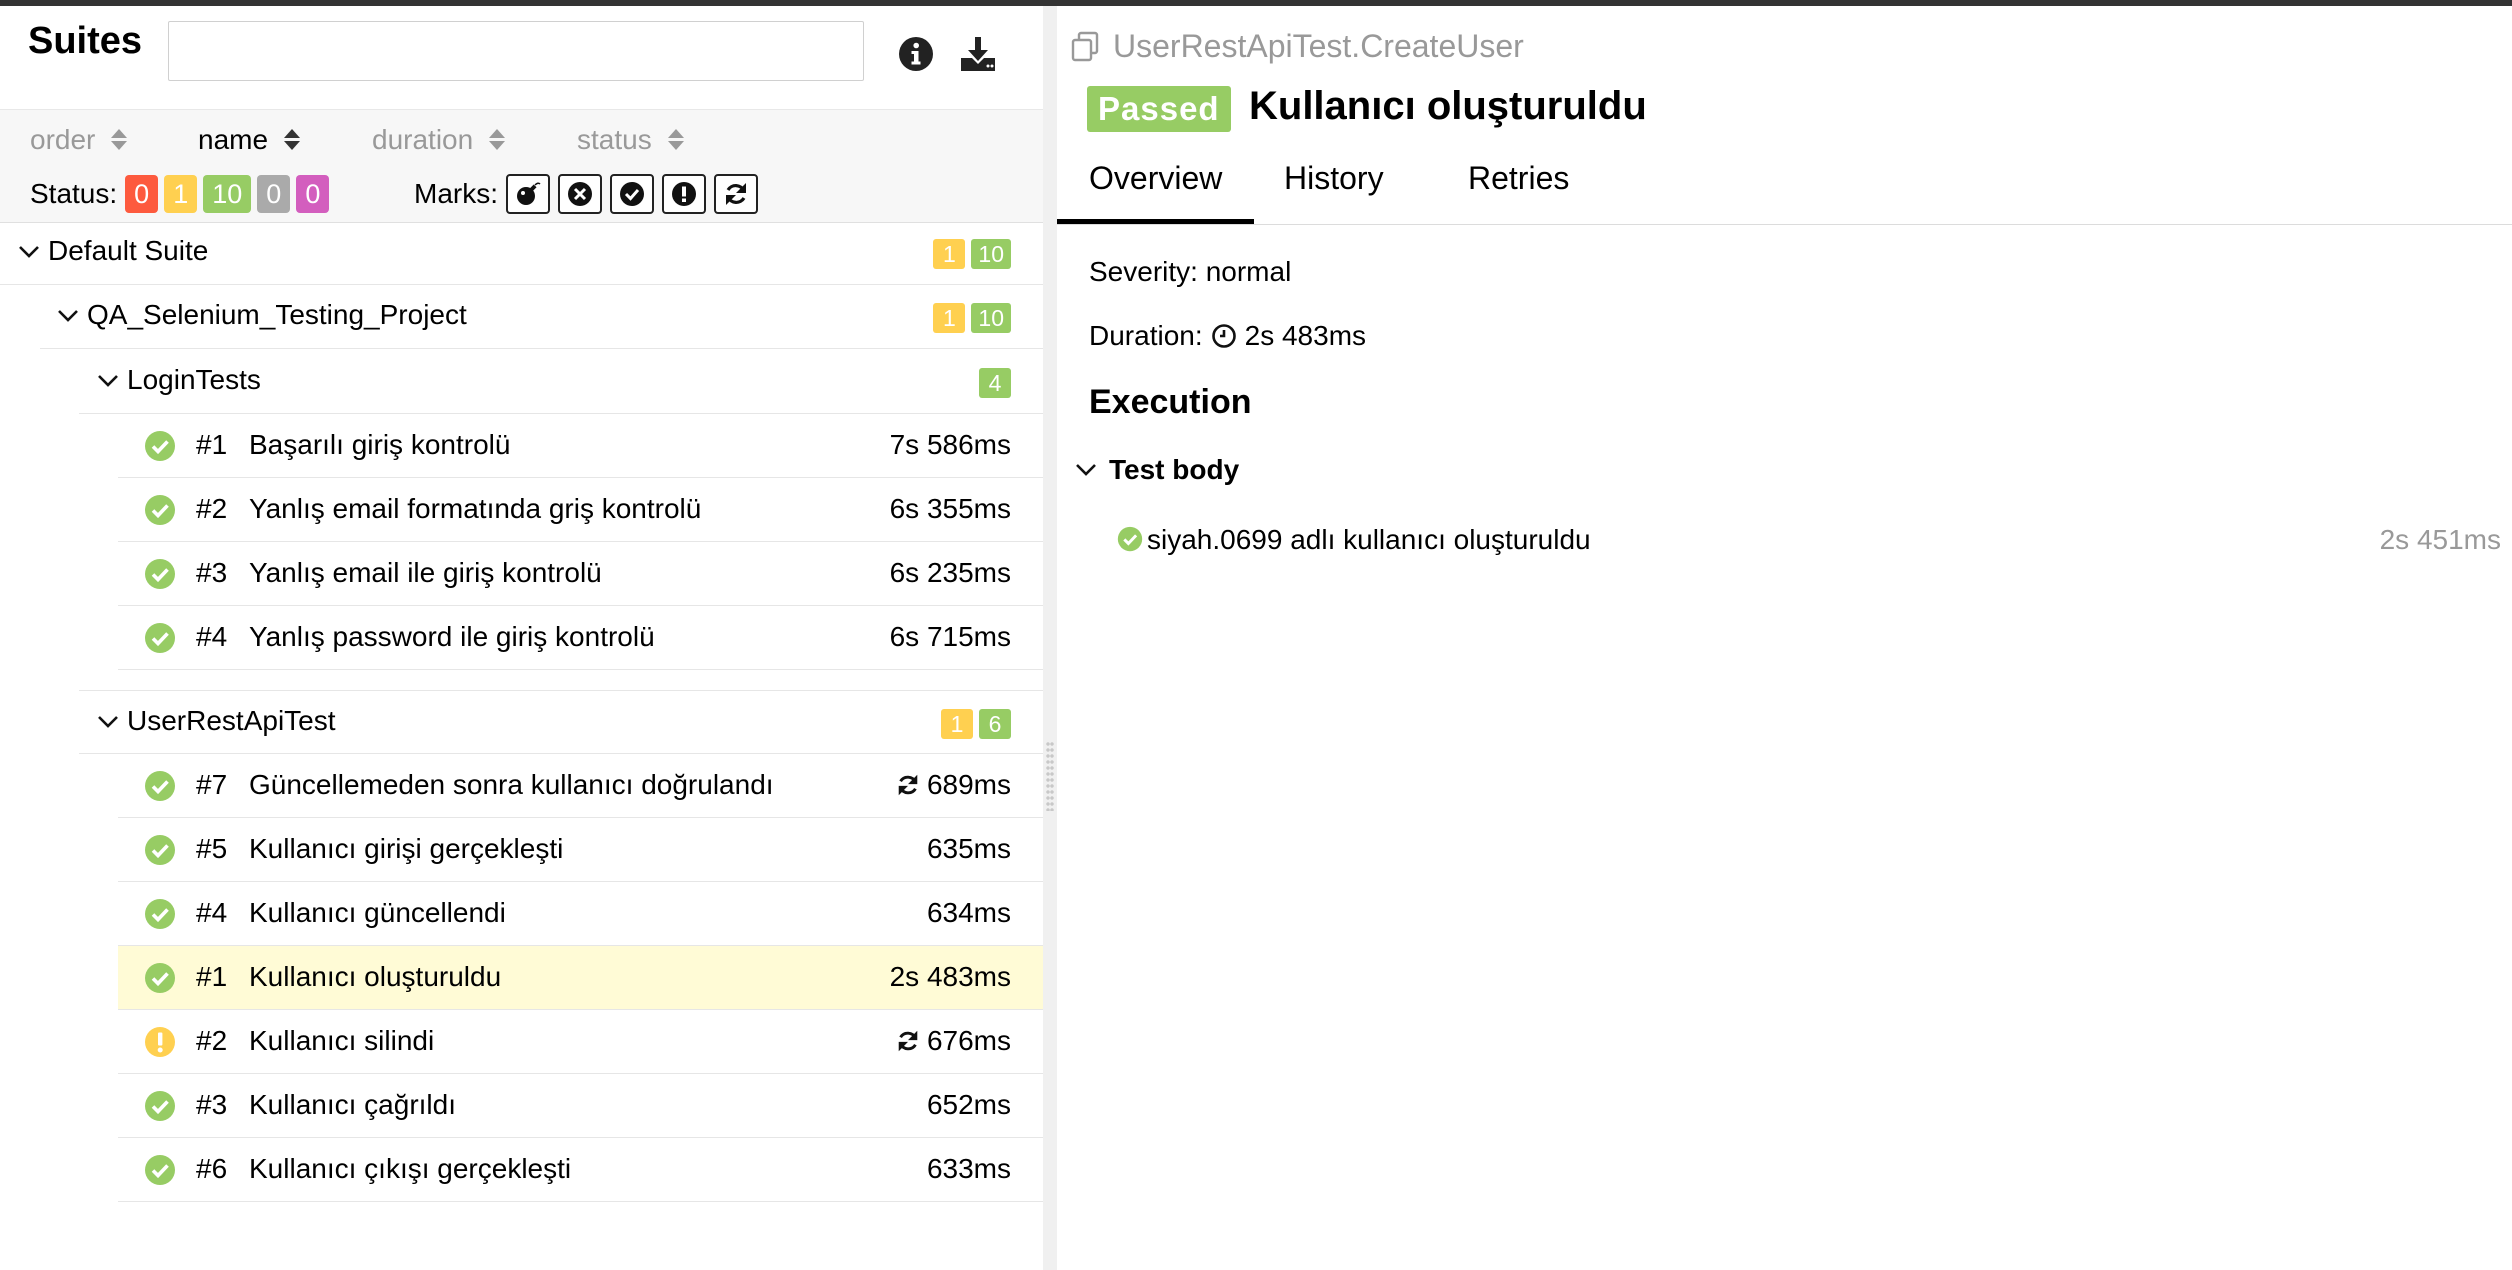 The image size is (2512, 1270). Describe the element at coordinates (516, 51) in the screenshot. I see `search-input` at that location.